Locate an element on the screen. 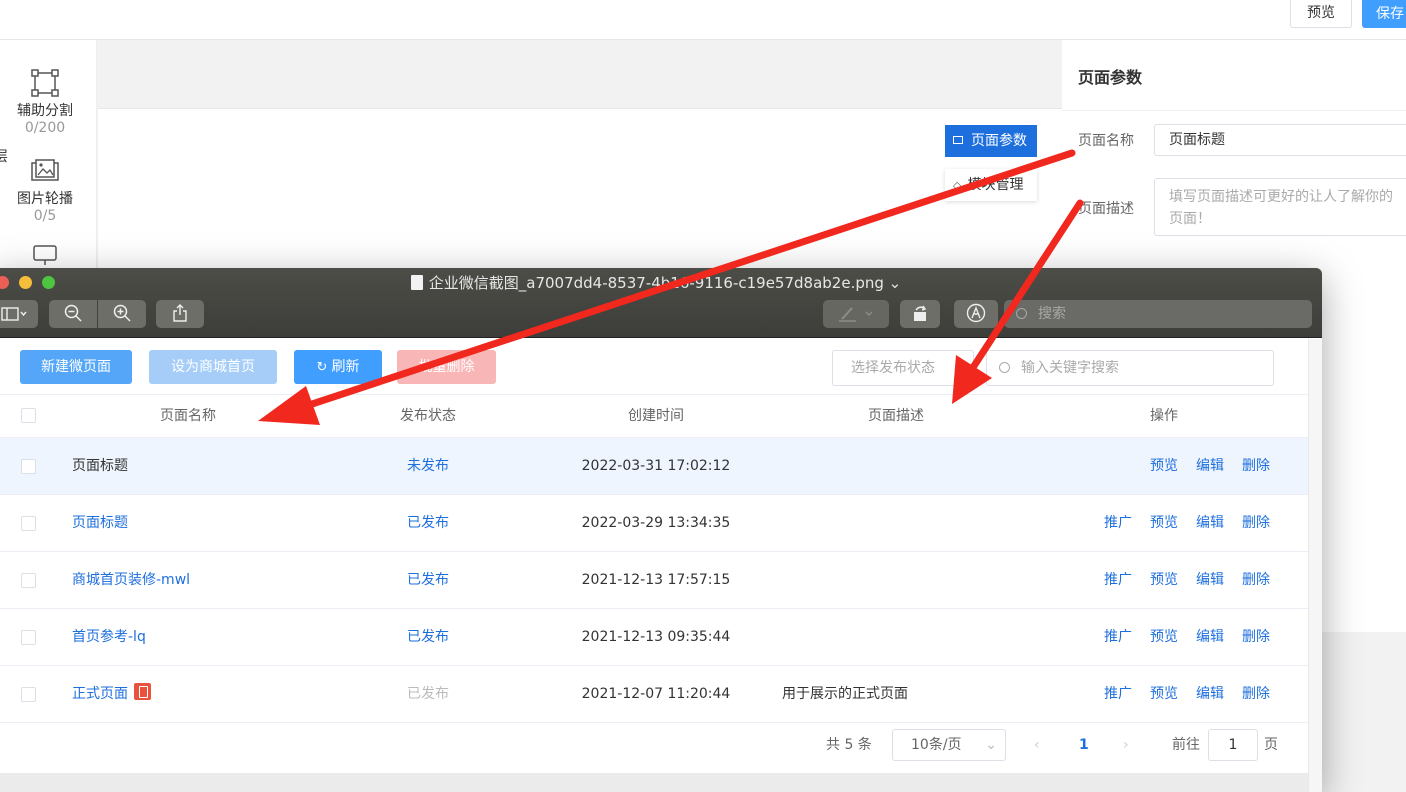 This screenshot has height=792, width=1406. rotate-button is located at coordinates (920, 314).